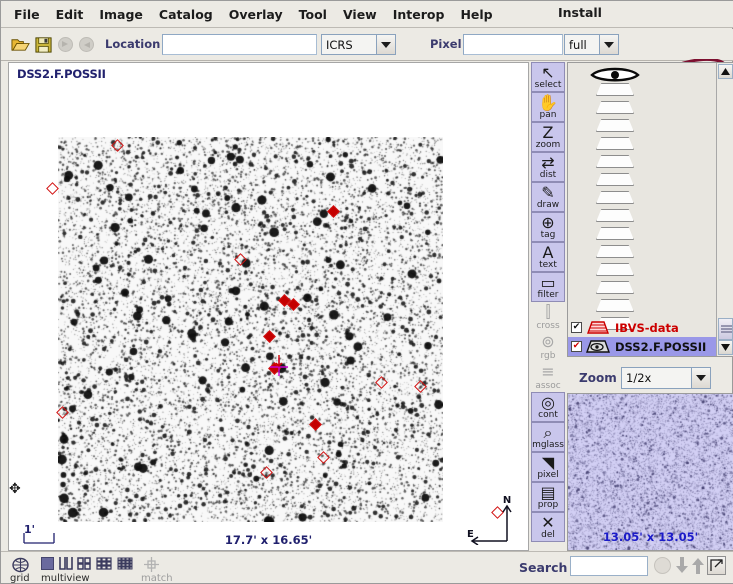 This screenshot has width=733, height=584. Describe the element at coordinates (151, 564) in the screenshot. I see `crosshair-match-icon` at that location.